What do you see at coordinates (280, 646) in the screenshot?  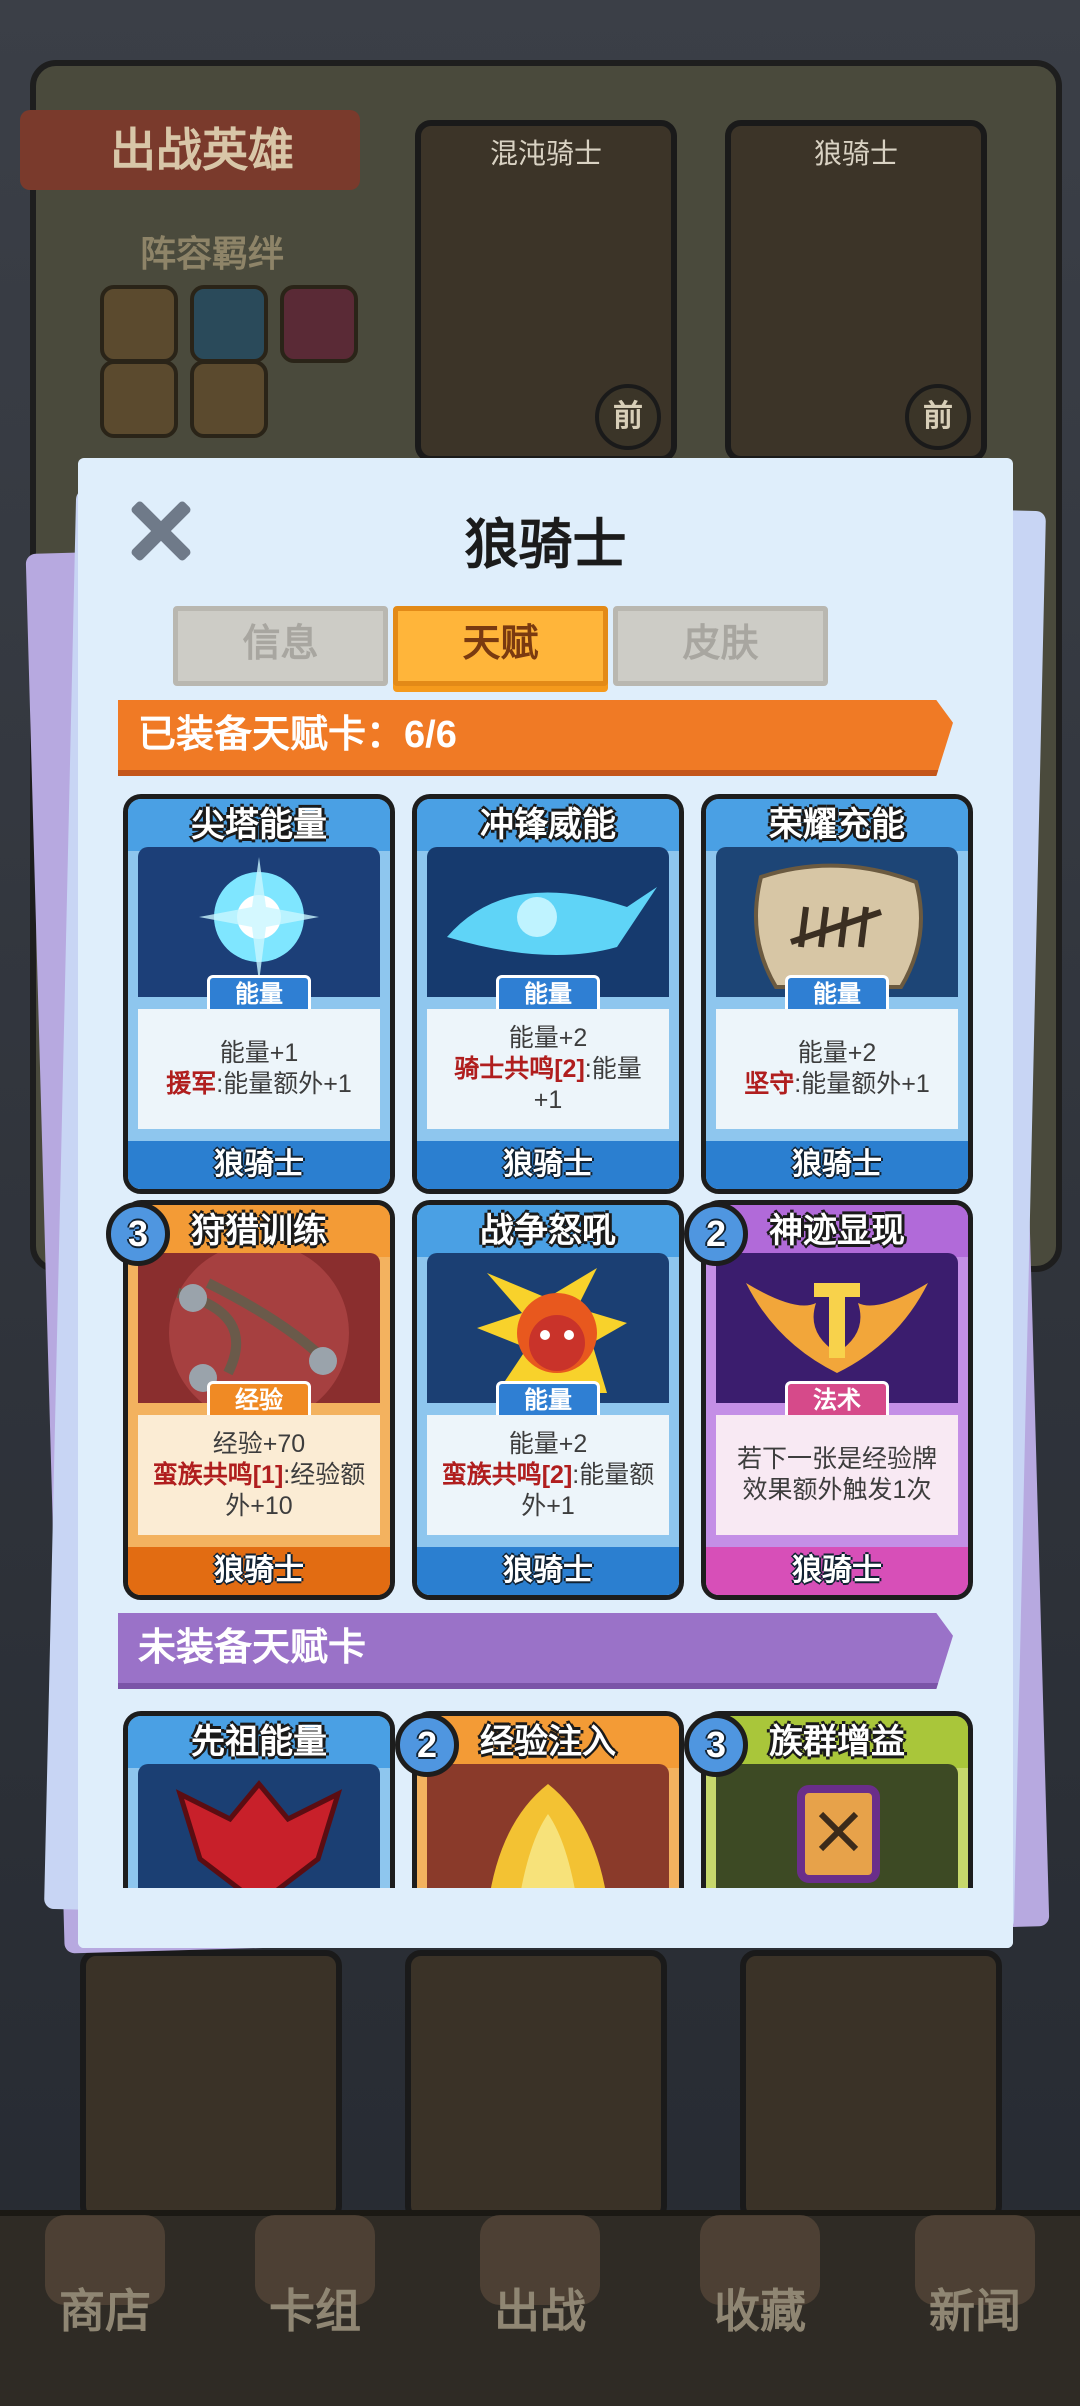 I see `tab-info: 信息` at bounding box center [280, 646].